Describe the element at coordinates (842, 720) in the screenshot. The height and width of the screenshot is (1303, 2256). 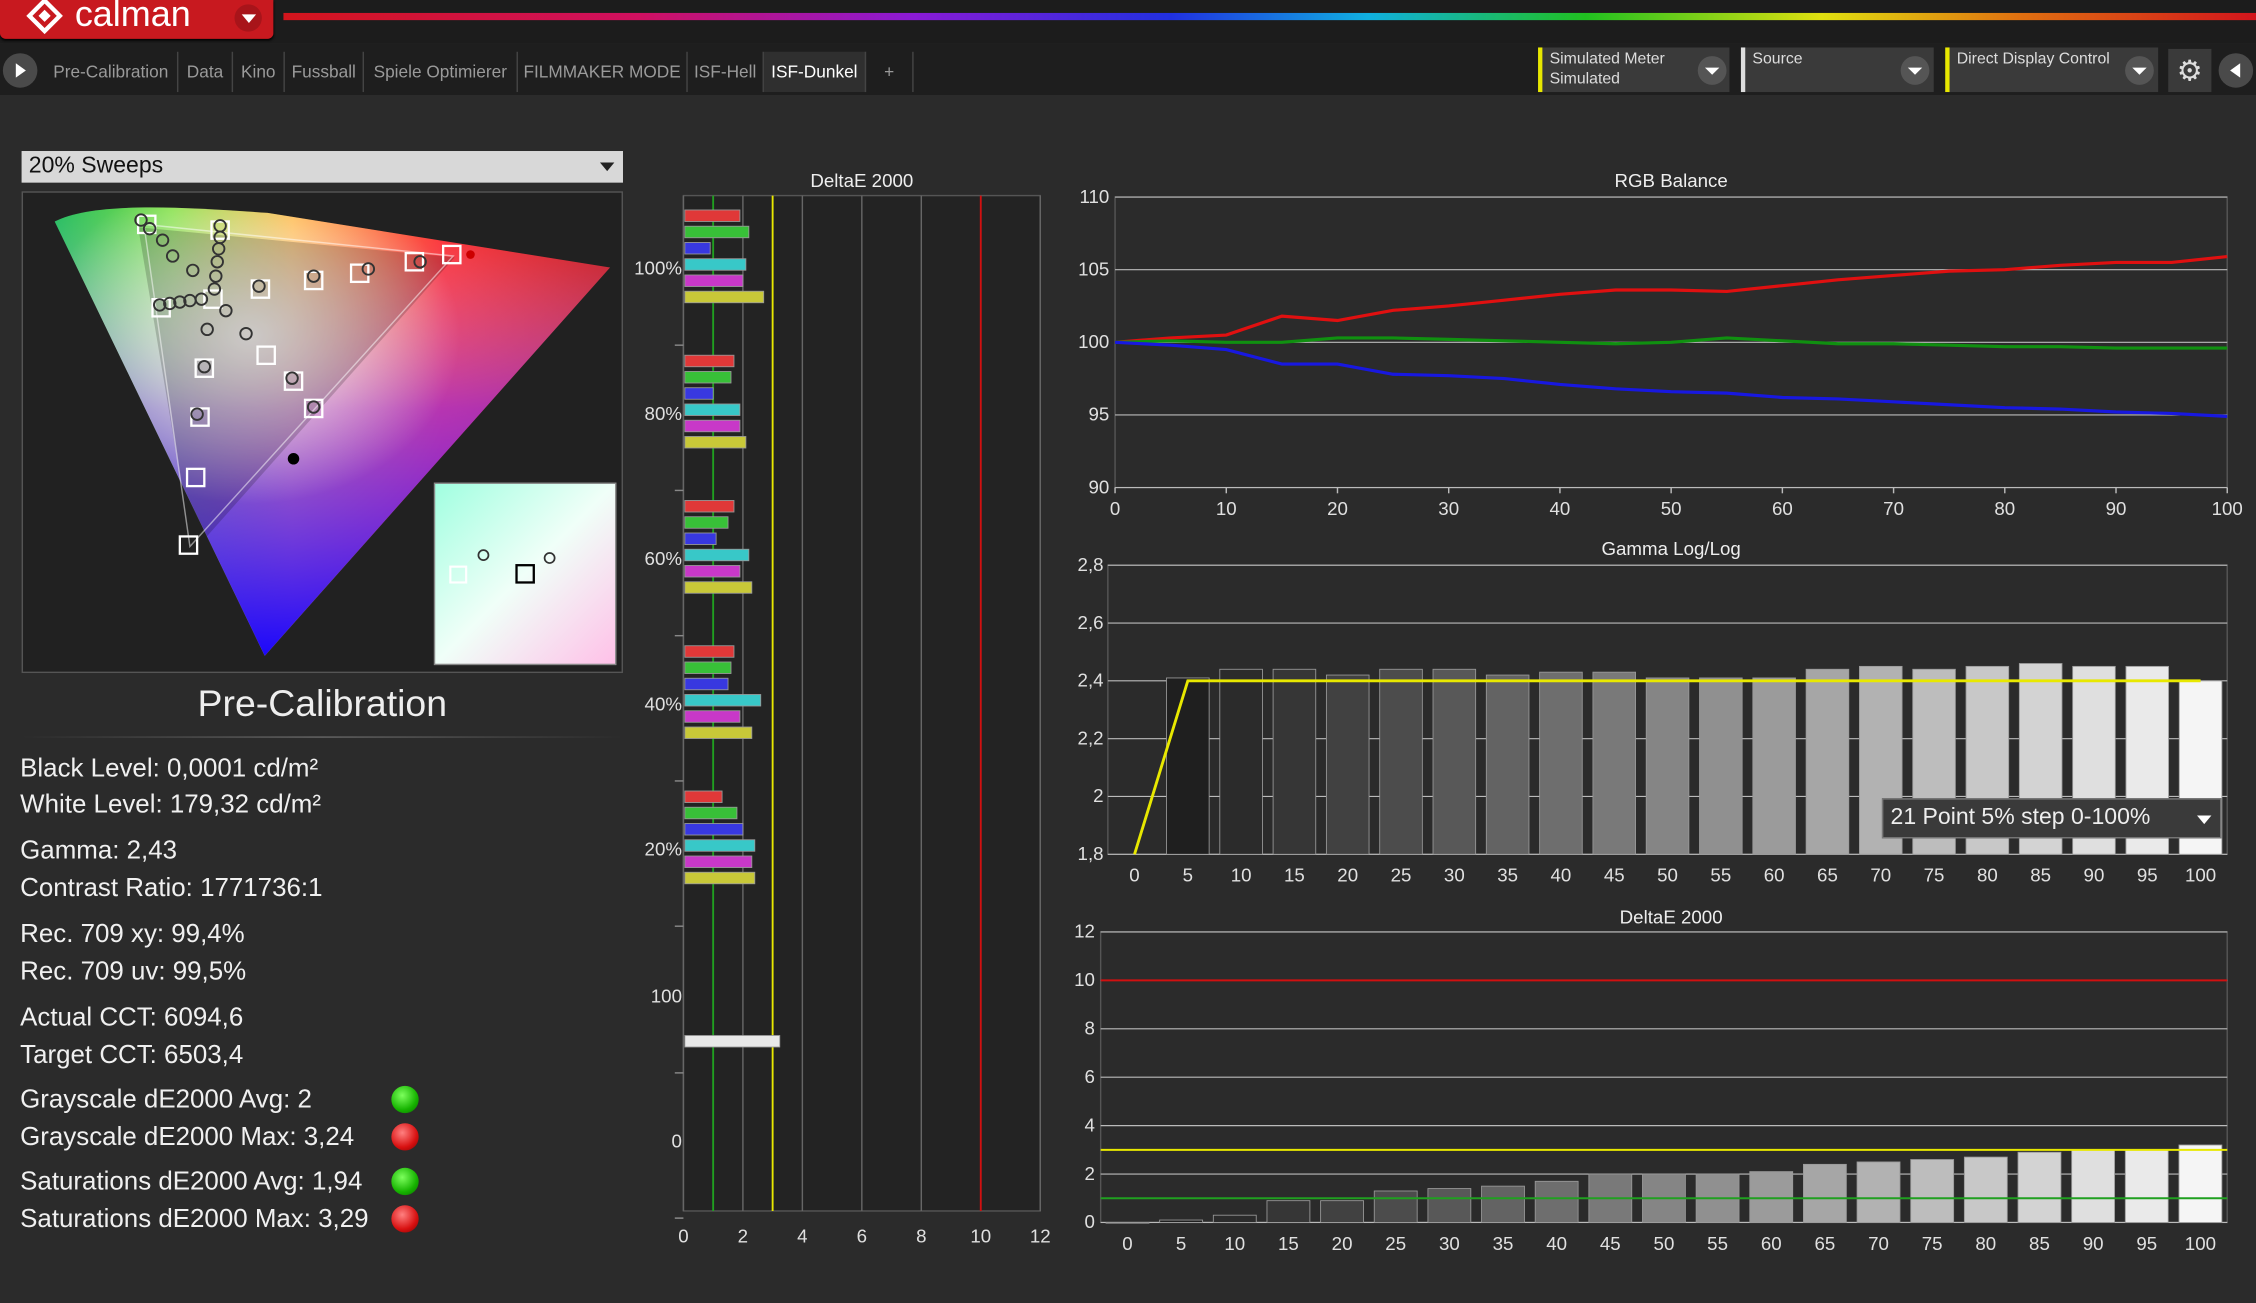
I see `sat-de-chart: 0 2 4 6 8 10 12 100% 80% 60% 40% 20% 100 0` at that location.